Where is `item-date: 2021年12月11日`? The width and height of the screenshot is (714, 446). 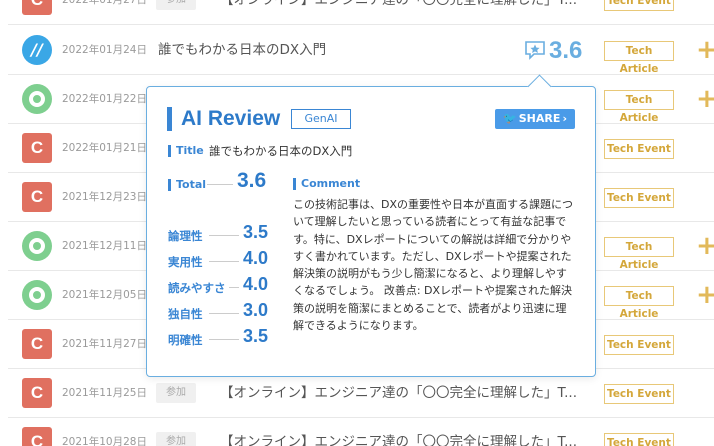
item-date: 2021年12月11日 is located at coordinates (104, 246).